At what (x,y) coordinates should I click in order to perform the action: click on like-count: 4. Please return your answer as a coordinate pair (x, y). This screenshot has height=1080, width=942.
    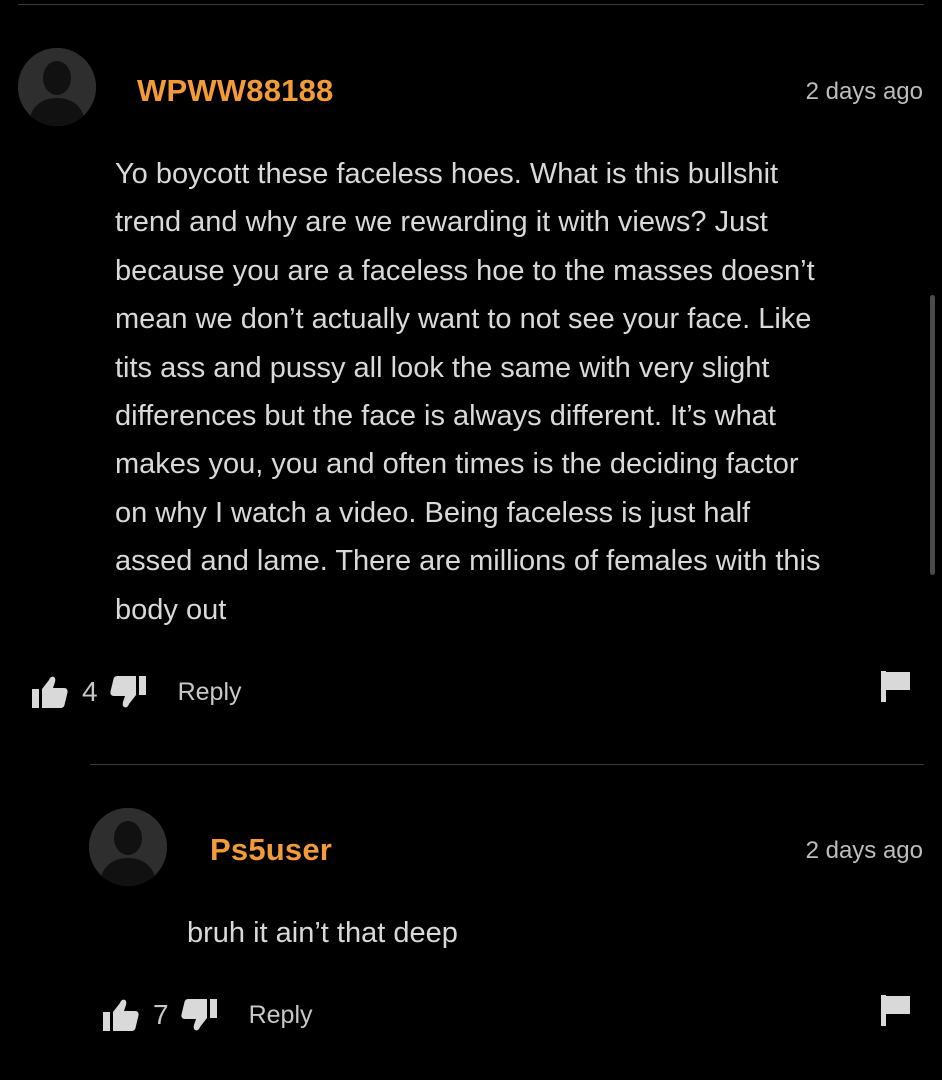
    Looking at the image, I should click on (90, 691).